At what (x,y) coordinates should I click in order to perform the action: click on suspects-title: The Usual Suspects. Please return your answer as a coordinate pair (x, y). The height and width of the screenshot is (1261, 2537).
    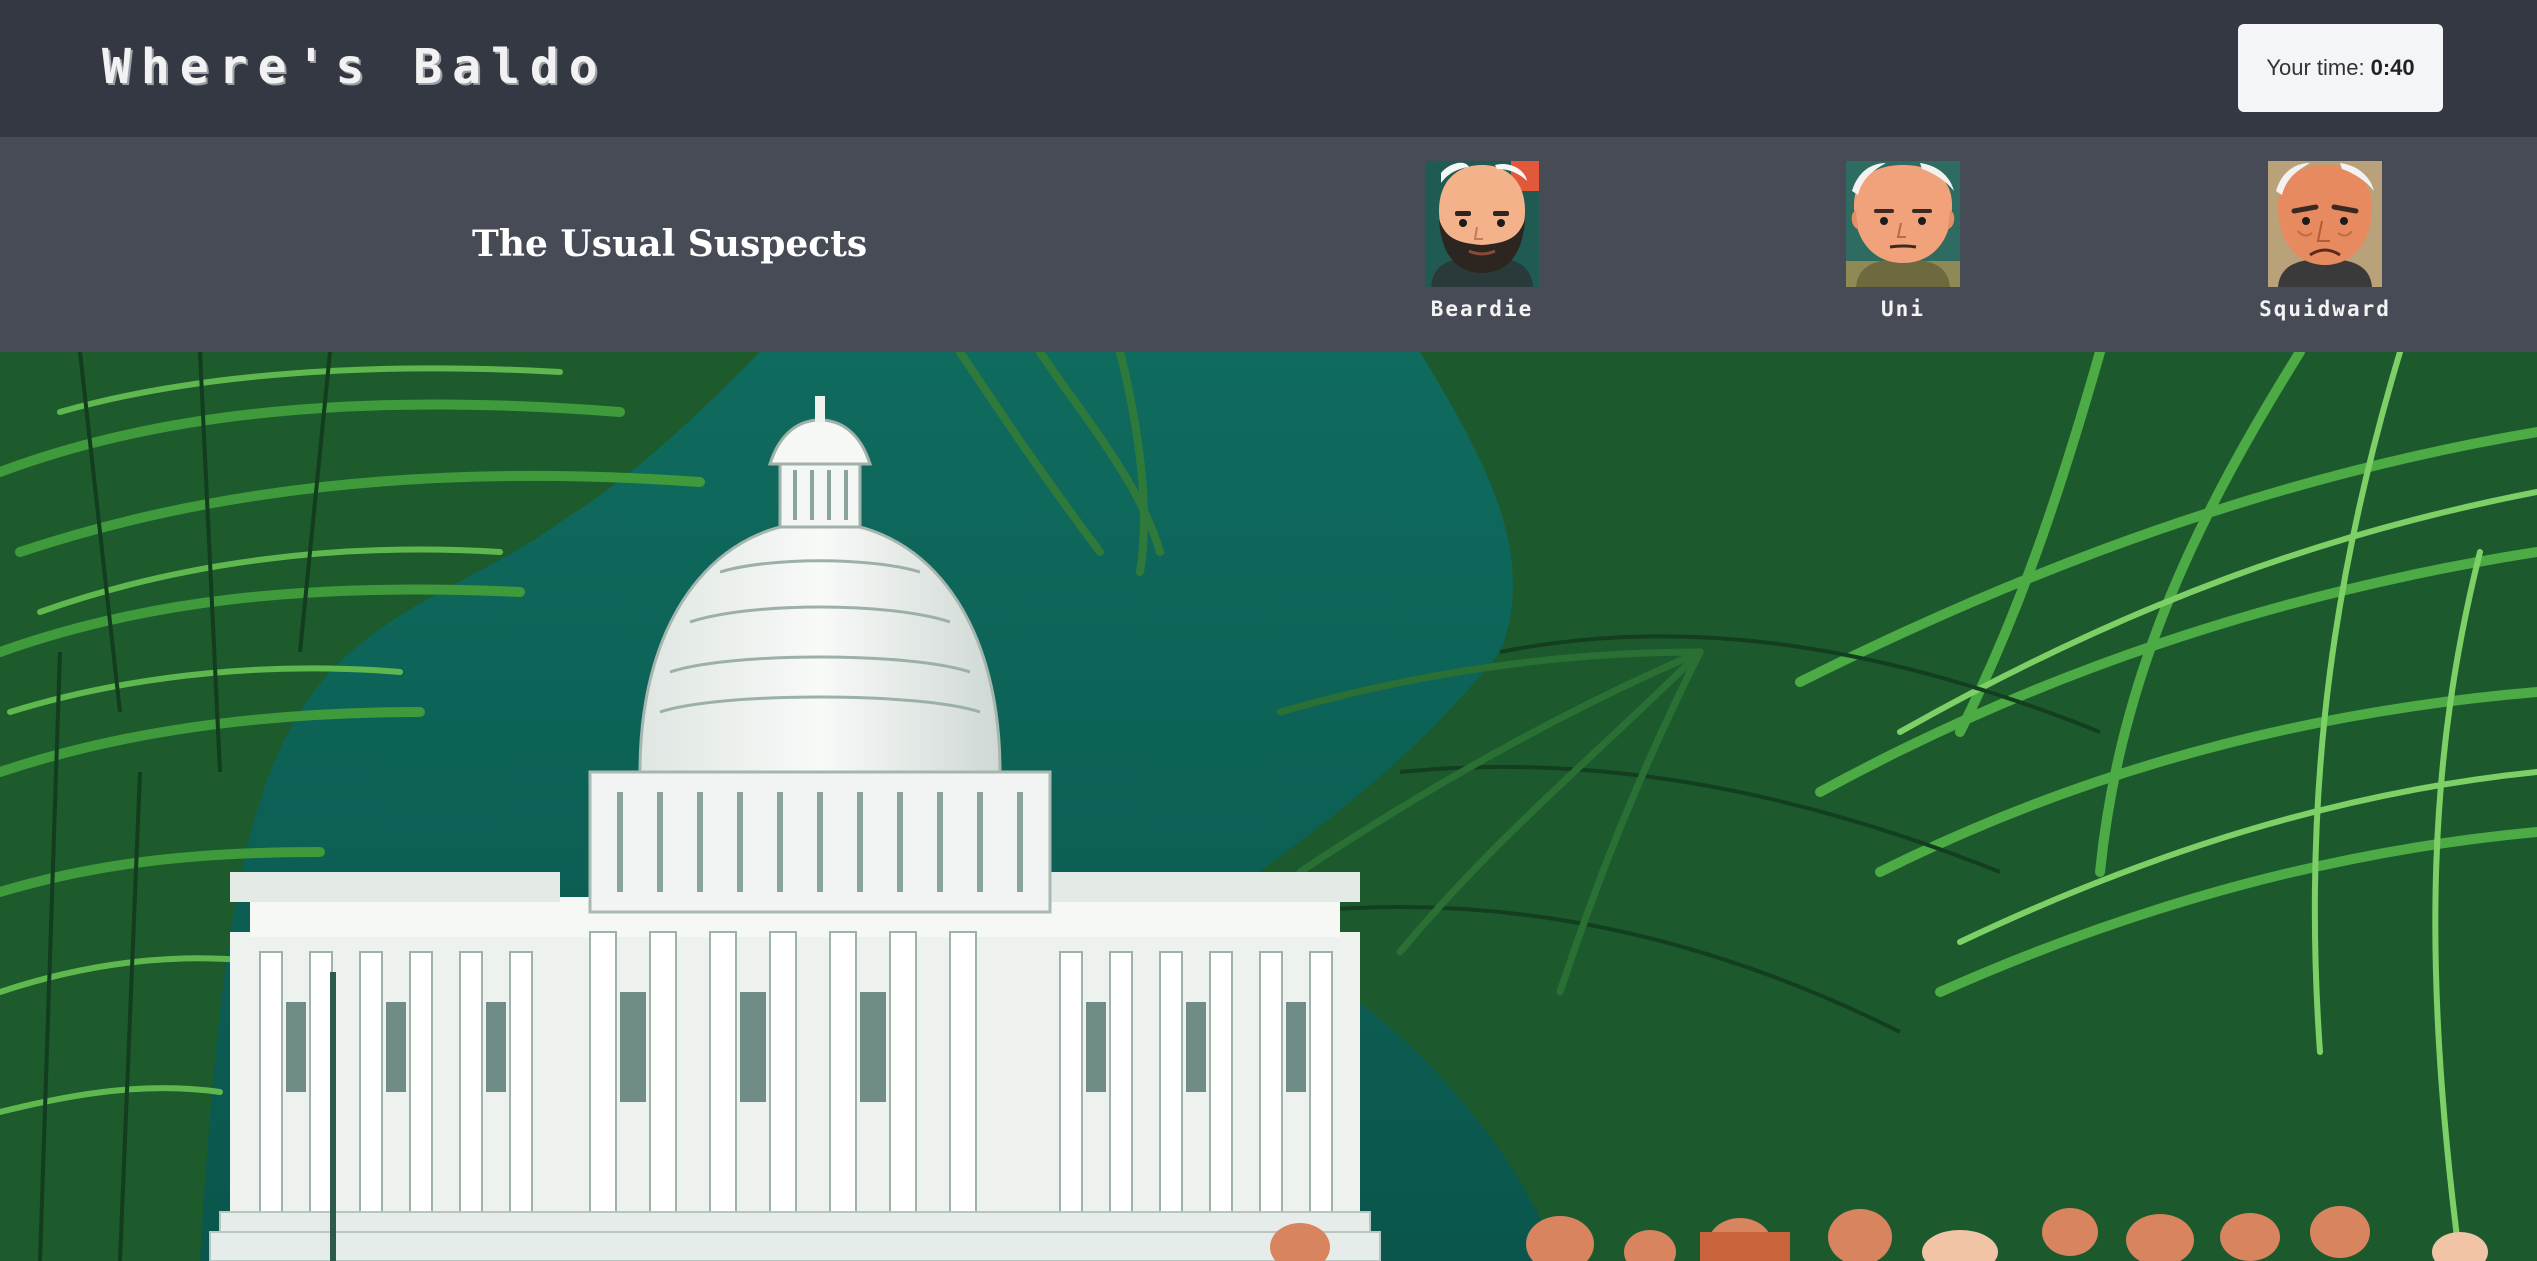
    Looking at the image, I should click on (670, 244).